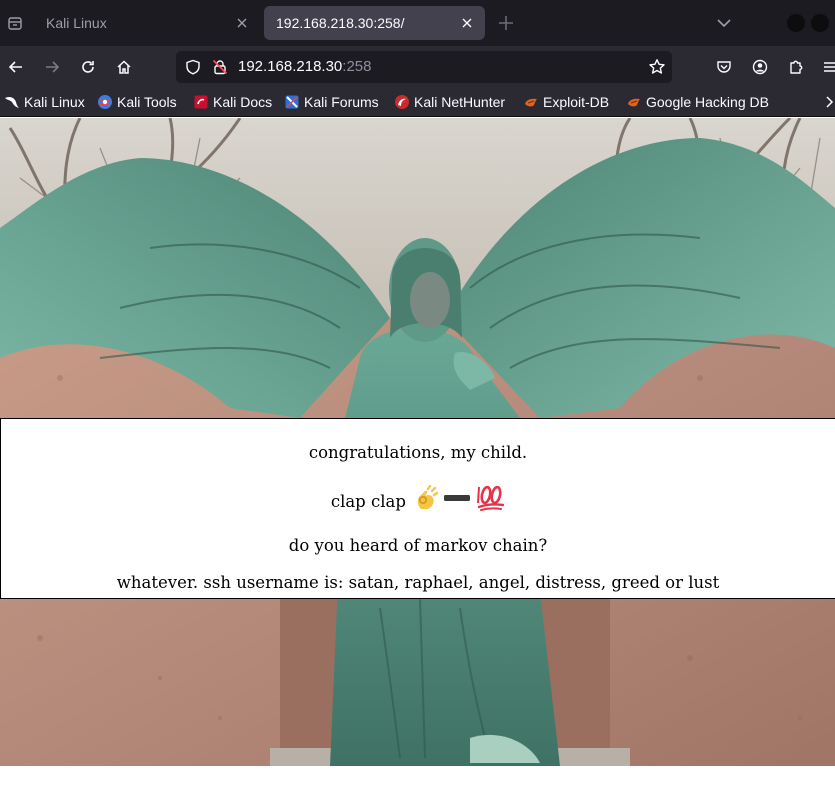 Image resolution: width=835 pixels, height=793 pixels. I want to click on arrow-right-icon, so click(53, 67).